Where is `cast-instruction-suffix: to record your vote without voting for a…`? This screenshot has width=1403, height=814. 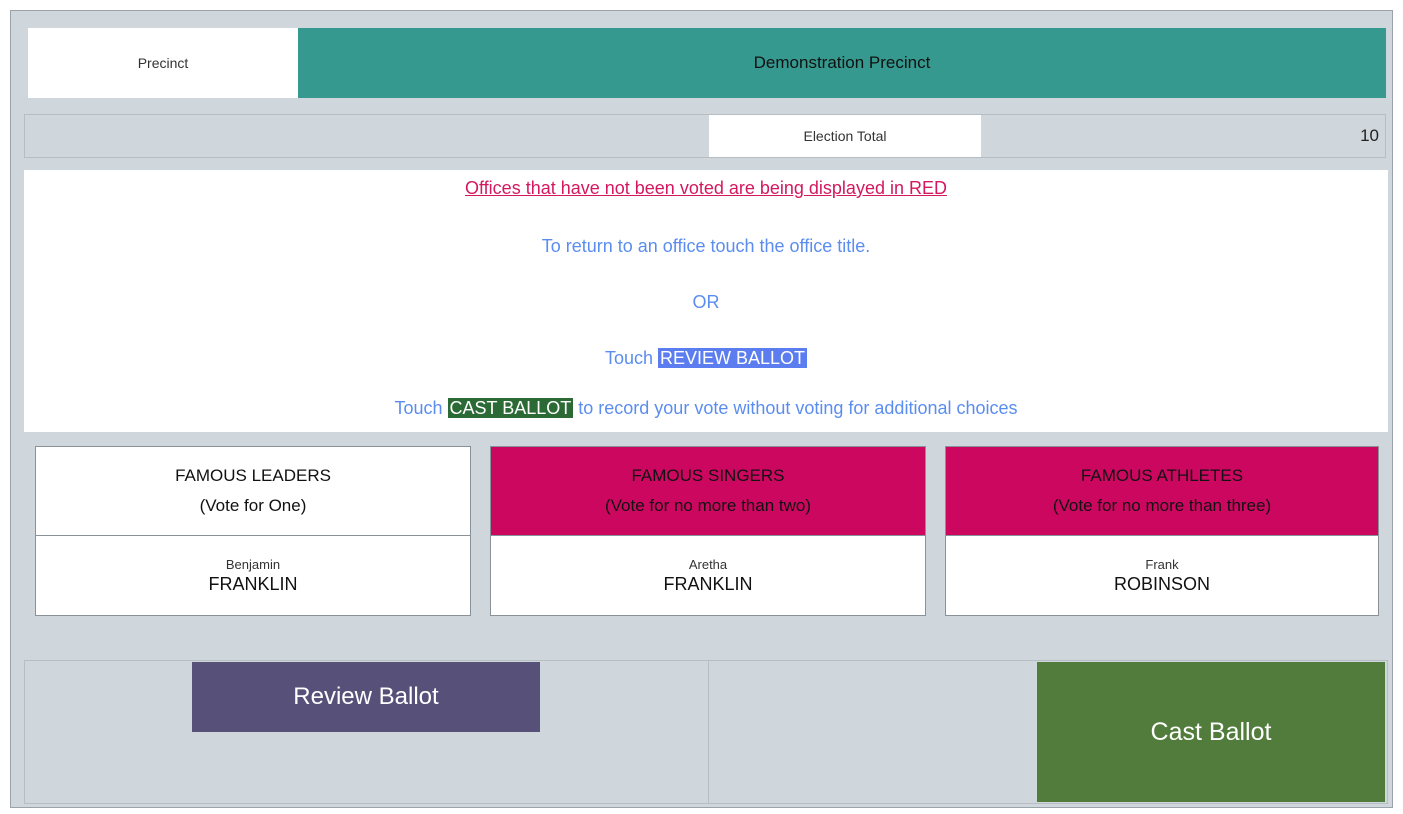
cast-instruction-suffix: to record your vote without voting for a… is located at coordinates (798, 408).